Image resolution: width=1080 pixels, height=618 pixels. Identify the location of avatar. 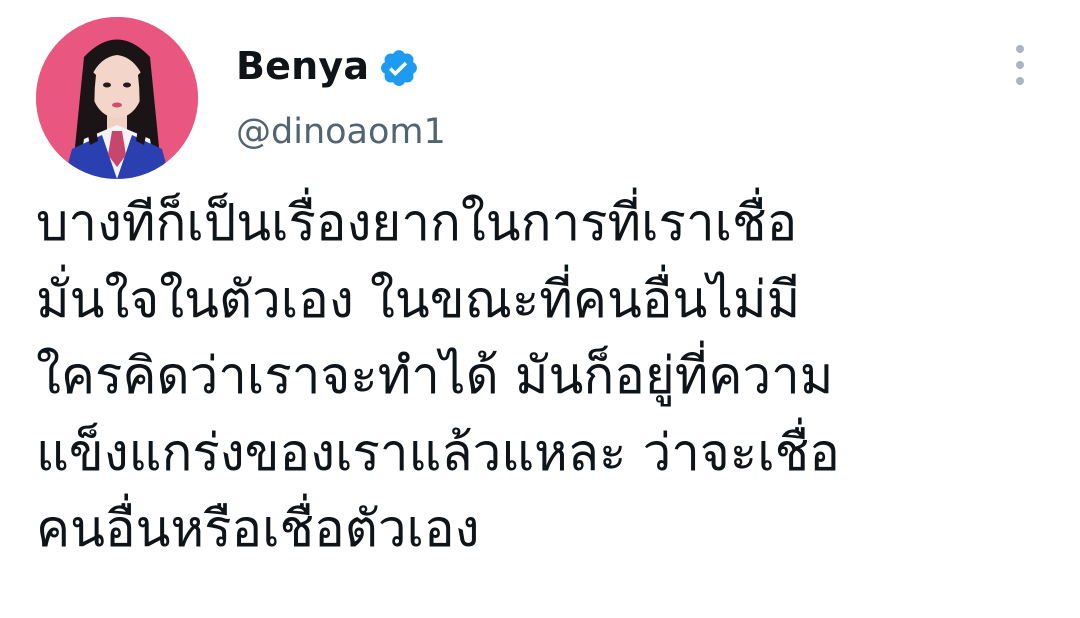
(117, 98).